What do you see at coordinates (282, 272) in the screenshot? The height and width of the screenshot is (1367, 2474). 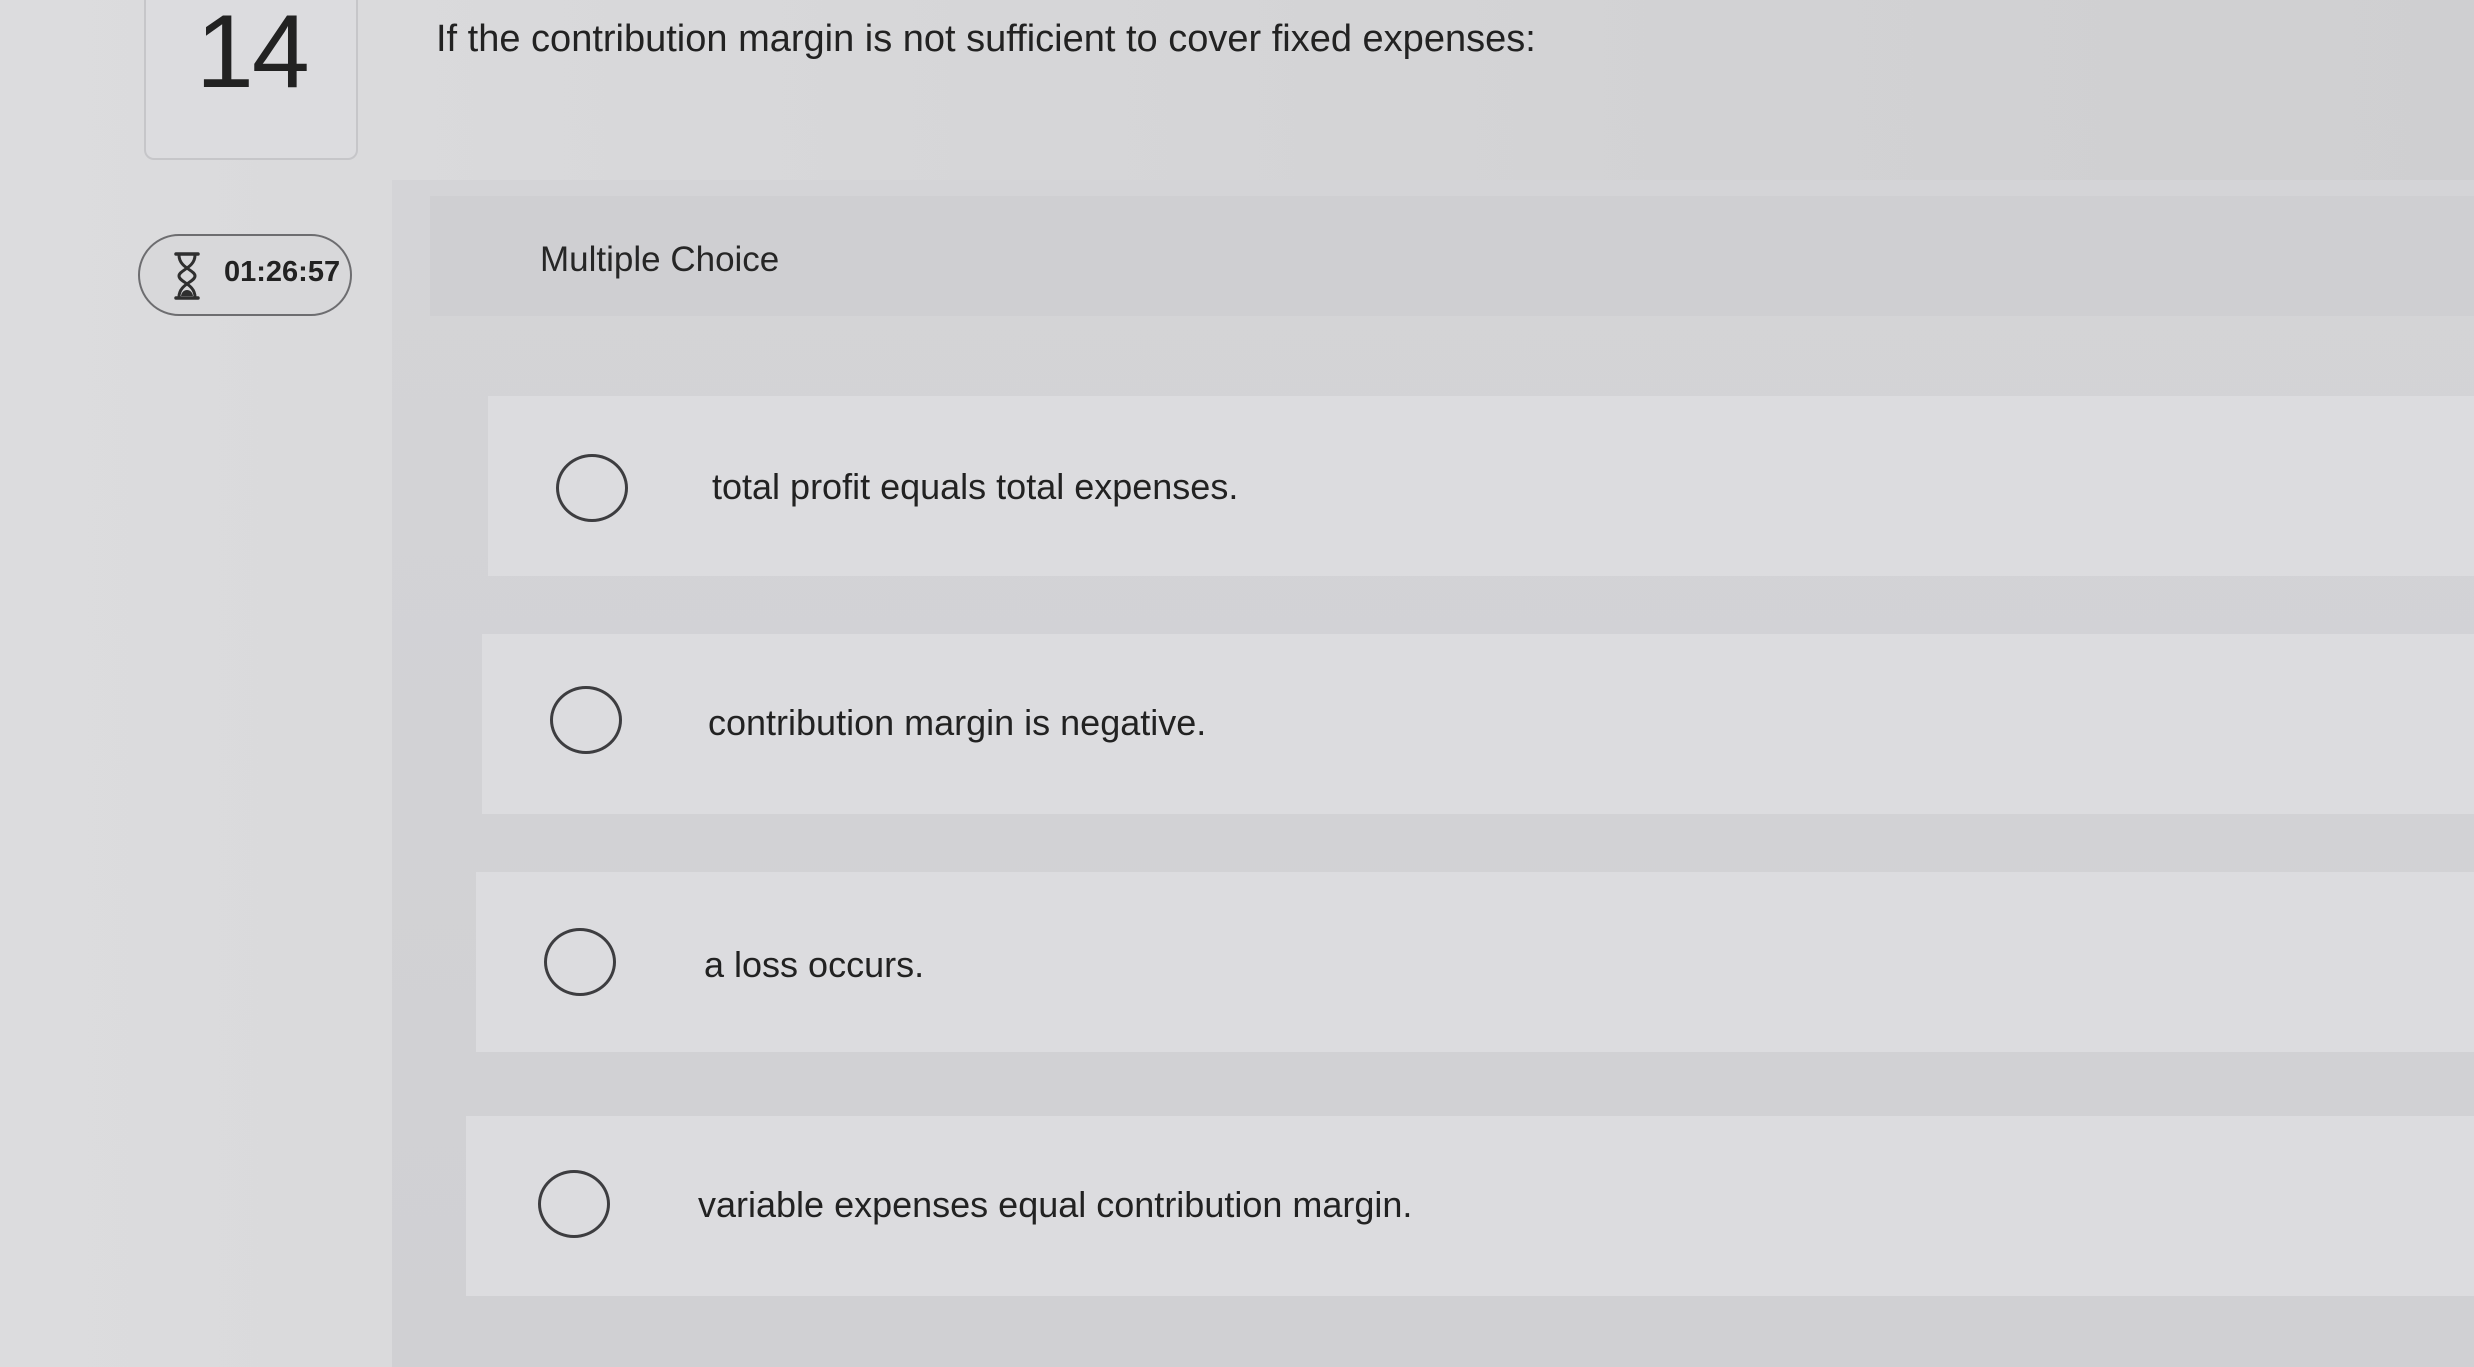 I see `timer-value: 01:26:57` at bounding box center [282, 272].